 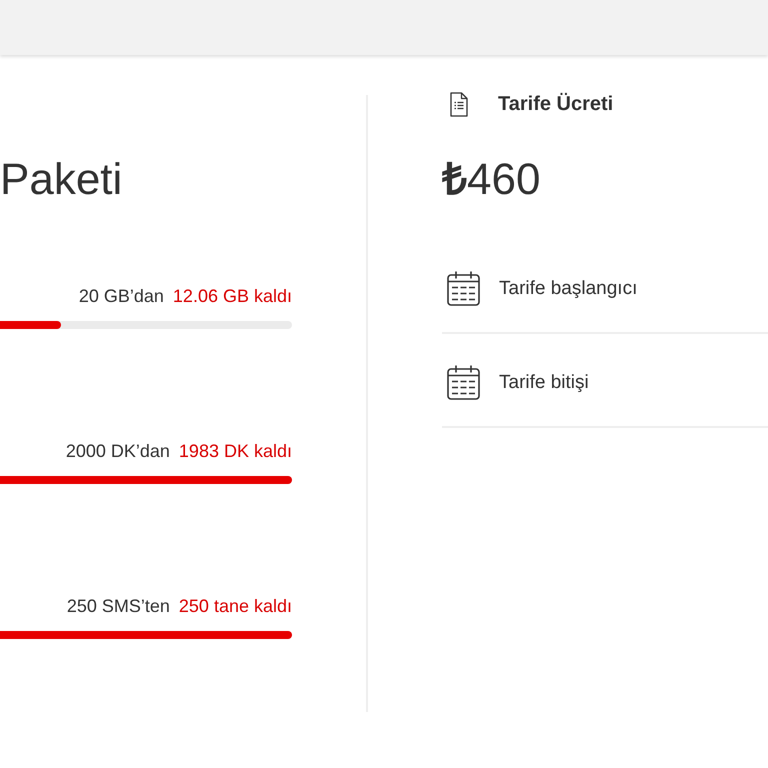 I want to click on allowance-total: 250 SMS’ten, so click(x=118, y=606).